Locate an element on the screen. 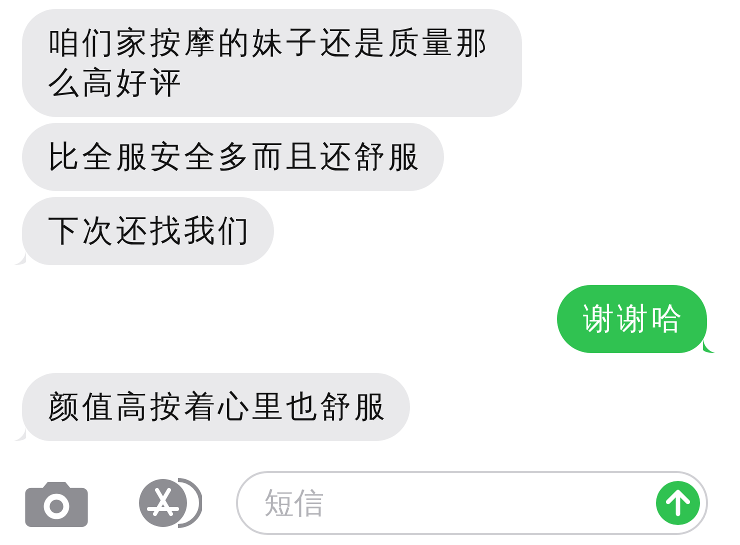 The image size is (740, 545). message-bubble: 咱们家按摩的妹子还是质量那么高好评 is located at coordinates (272, 63).